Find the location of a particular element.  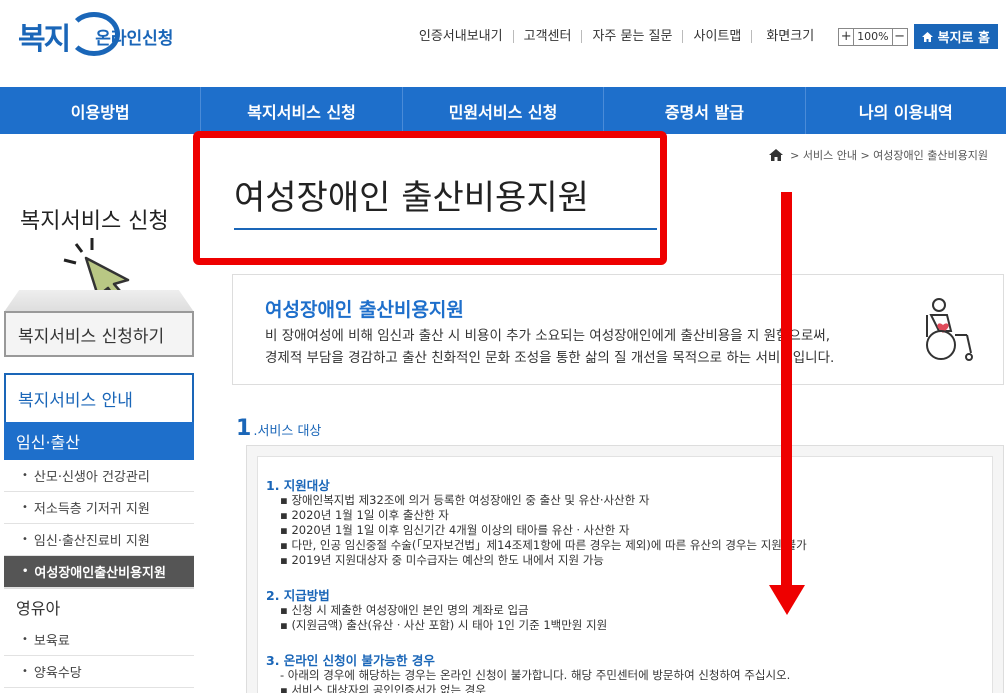

group-line: ▪ (지원금액) 출산(유산ㆍ사산 포함) 시 태아 1인 기준 1백만원 지원 is located at coordinates (444, 625).